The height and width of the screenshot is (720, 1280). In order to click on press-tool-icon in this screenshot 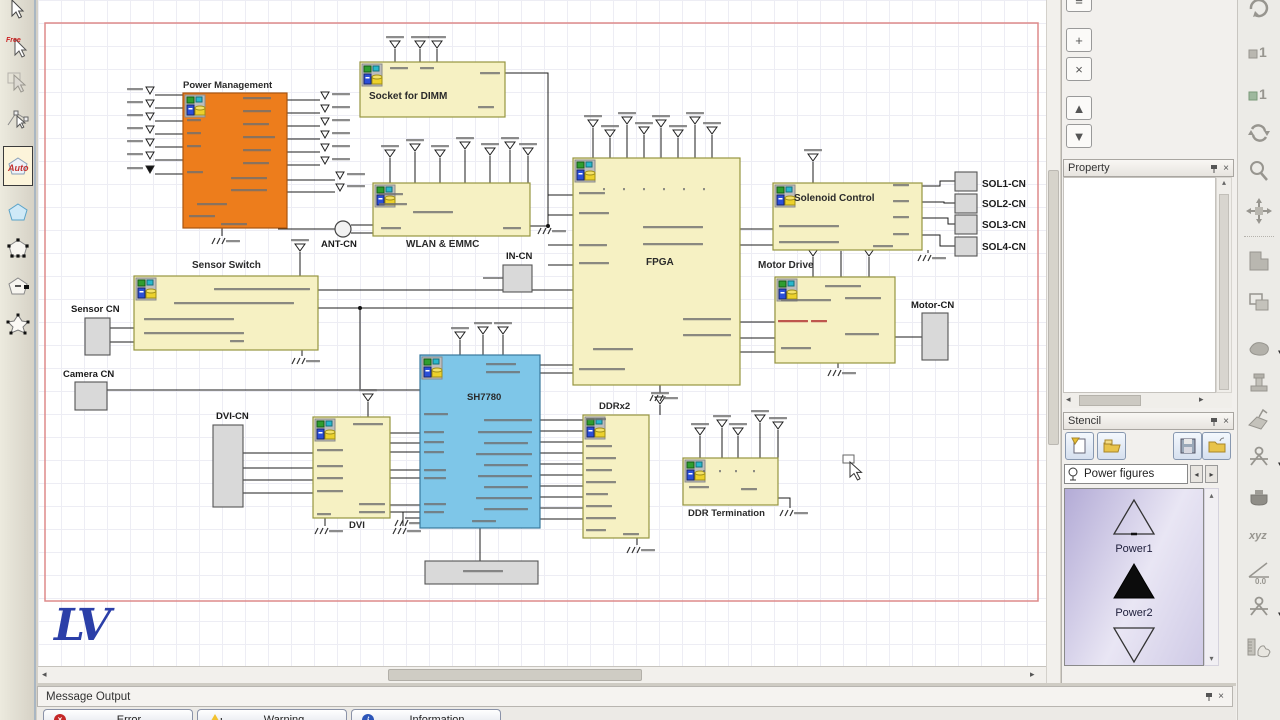, I will do `click(1259, 497)`.